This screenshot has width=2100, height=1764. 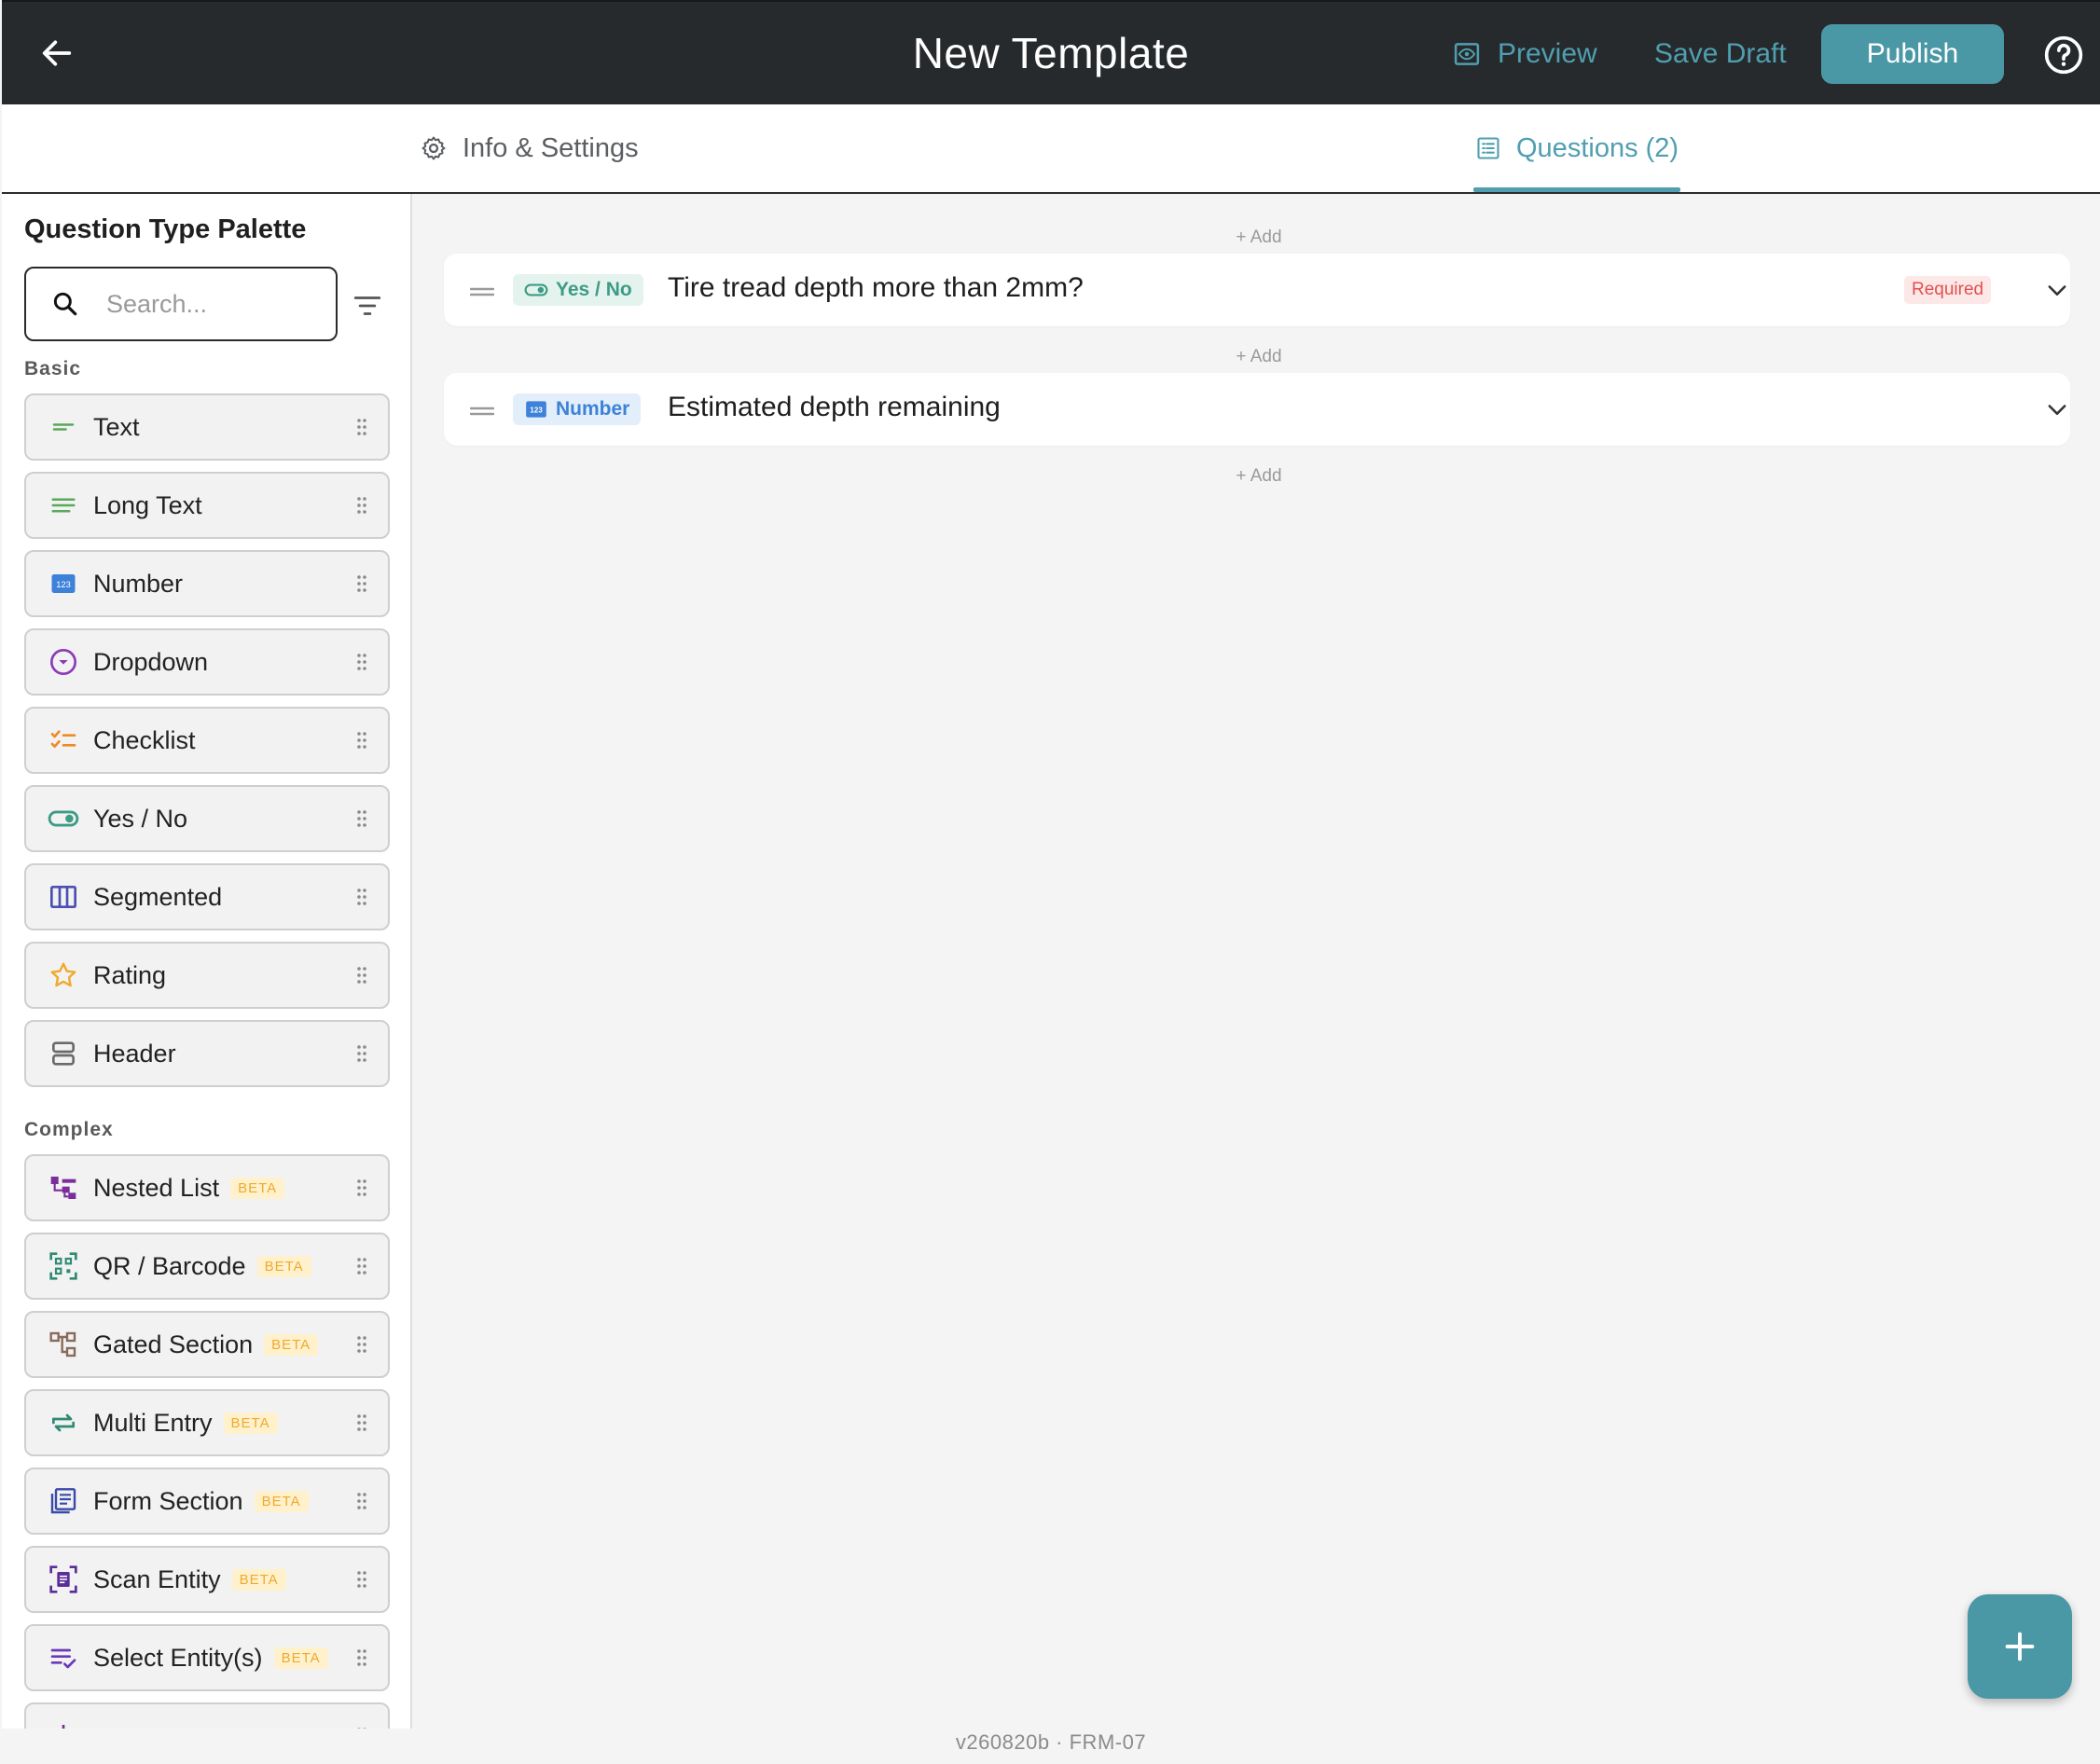 I want to click on palette-item-number: 123 Number, so click(x=207, y=583).